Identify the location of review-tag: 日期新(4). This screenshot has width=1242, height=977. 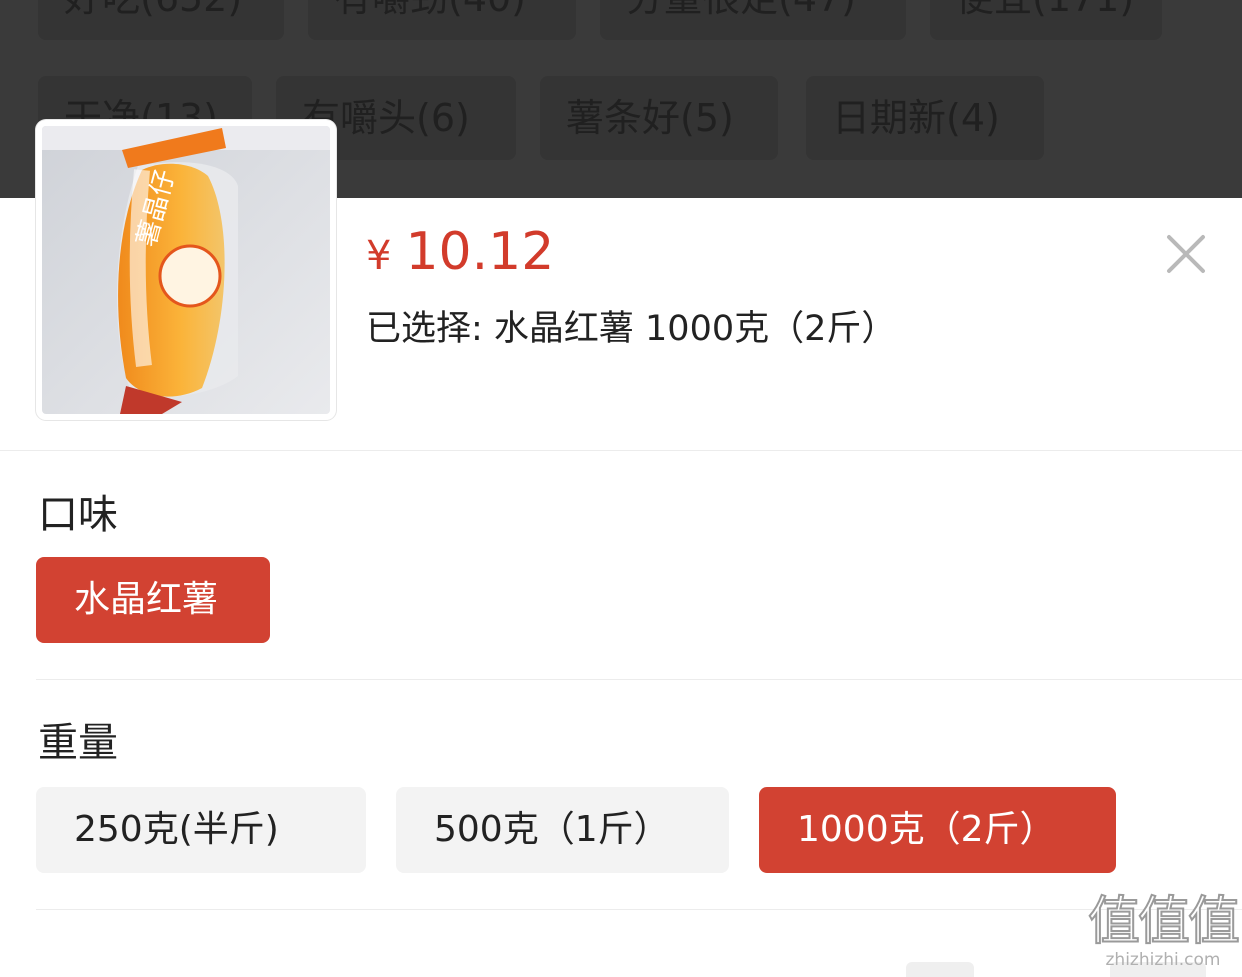
(925, 118).